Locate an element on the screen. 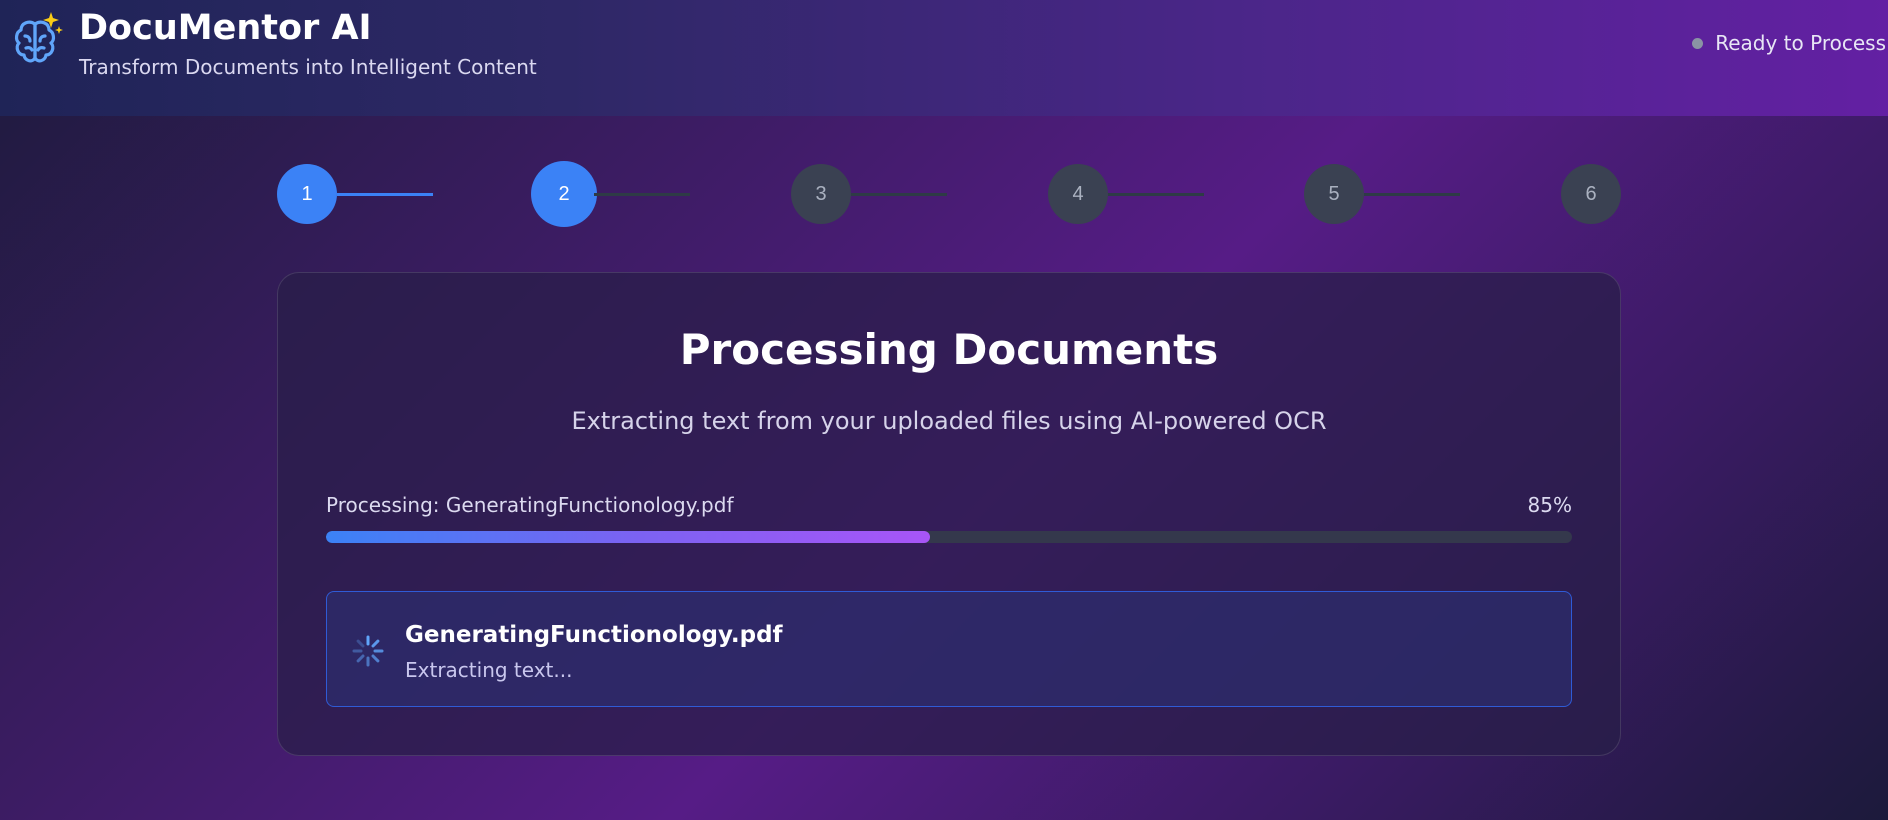 This screenshot has height=820, width=1888. step-6-label: 6 is located at coordinates (1591, 193).